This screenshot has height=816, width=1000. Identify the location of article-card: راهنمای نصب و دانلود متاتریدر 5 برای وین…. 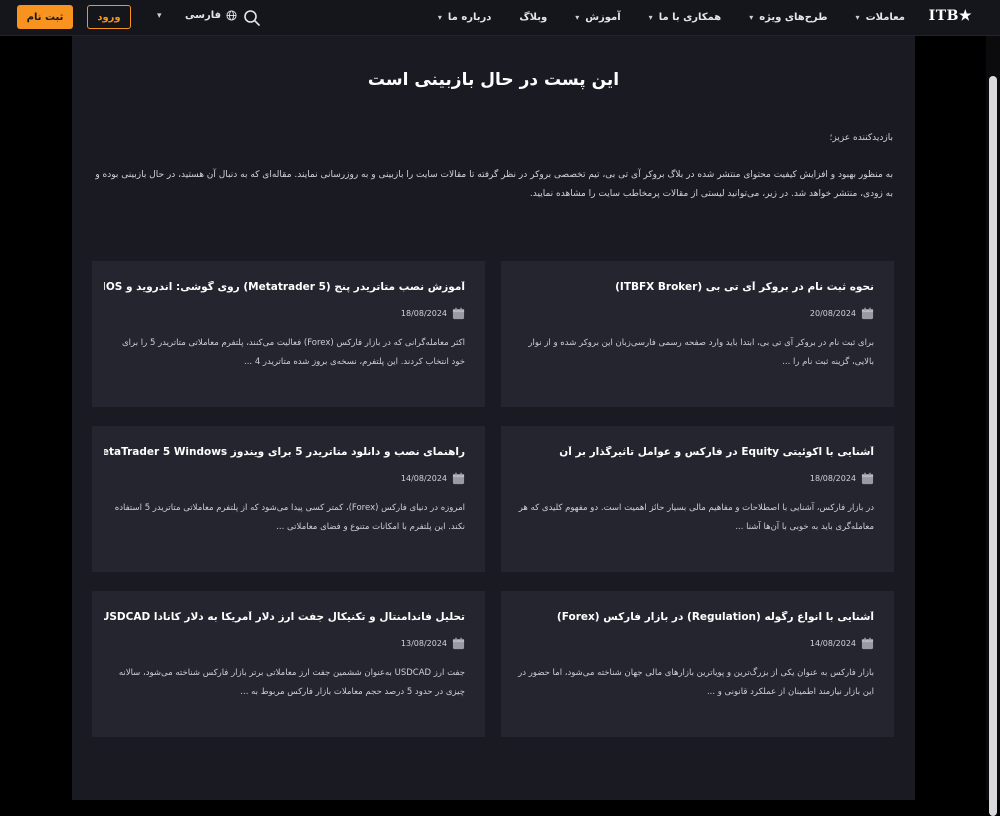
(288, 499).